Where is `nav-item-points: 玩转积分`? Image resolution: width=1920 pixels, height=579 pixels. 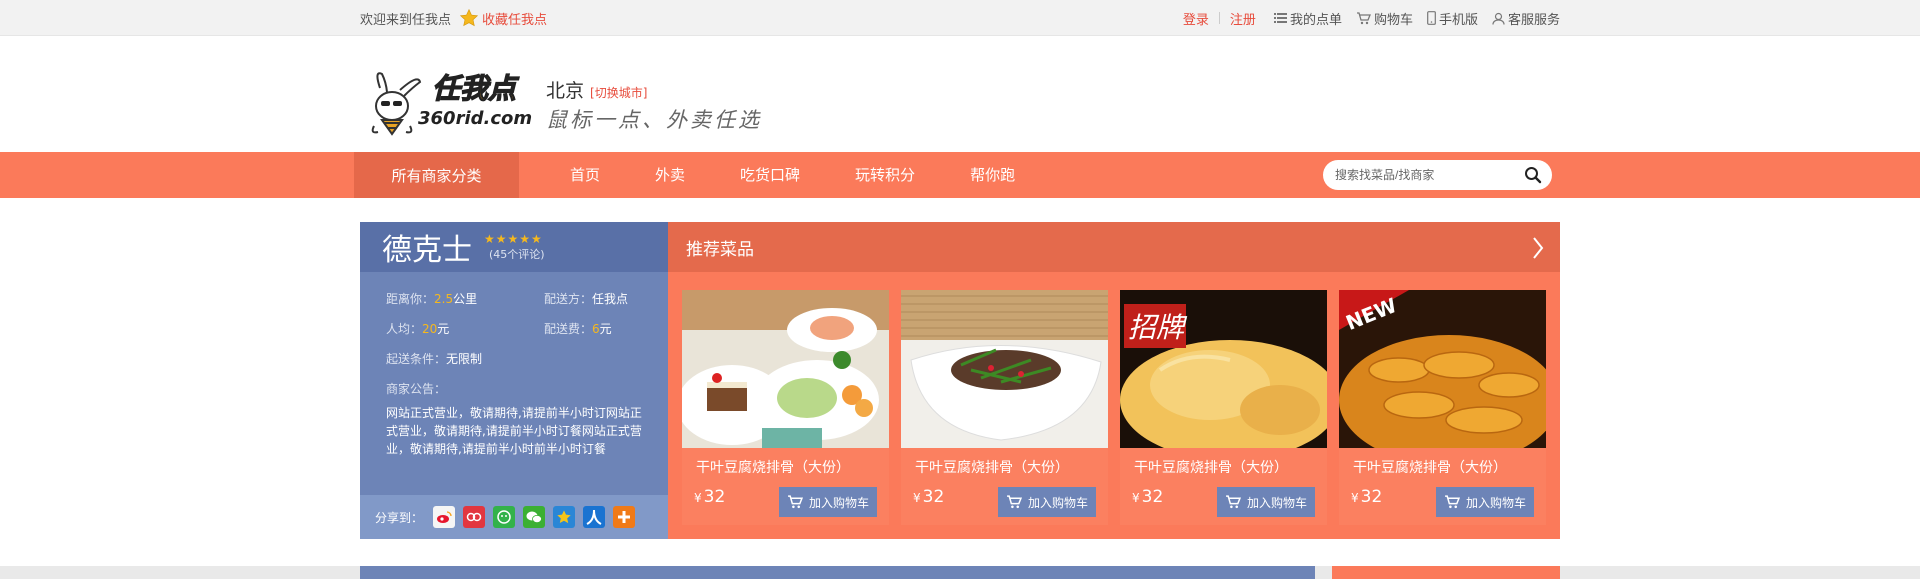
nav-item-points: 玩转积分 is located at coordinates (885, 175).